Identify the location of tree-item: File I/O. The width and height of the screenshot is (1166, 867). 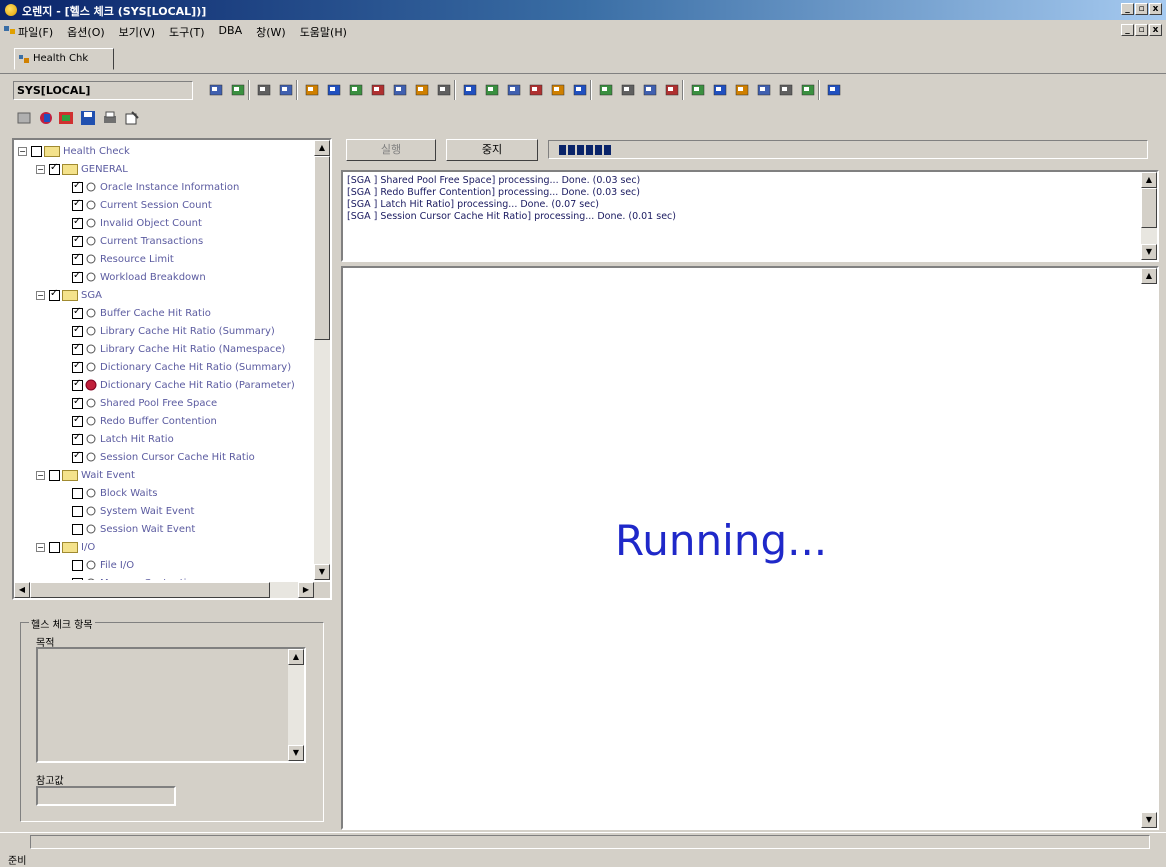
(103, 565).